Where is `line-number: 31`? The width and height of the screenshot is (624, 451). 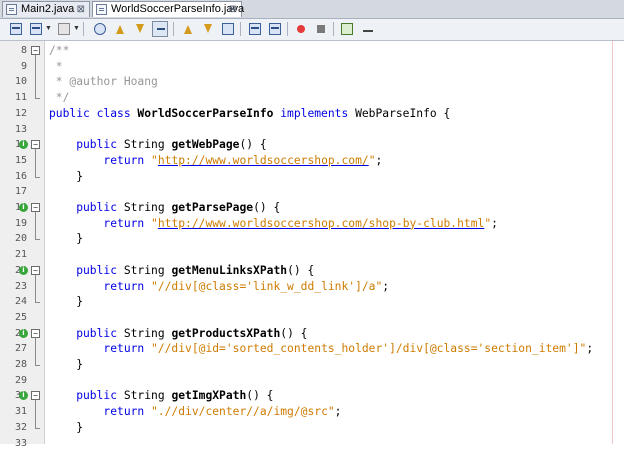
line-number: 31 is located at coordinates (13, 412).